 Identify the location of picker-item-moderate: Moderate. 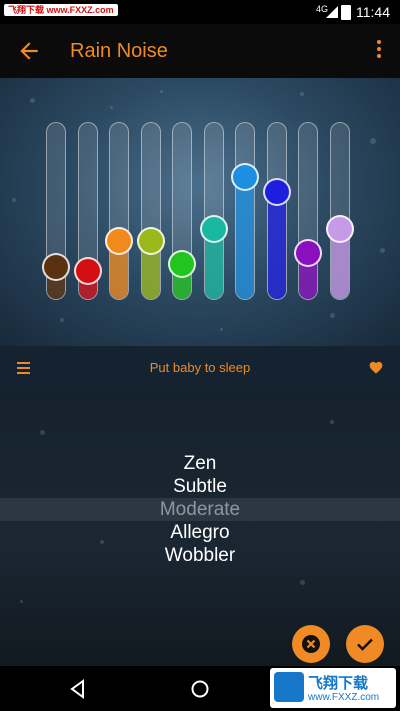
(200, 509).